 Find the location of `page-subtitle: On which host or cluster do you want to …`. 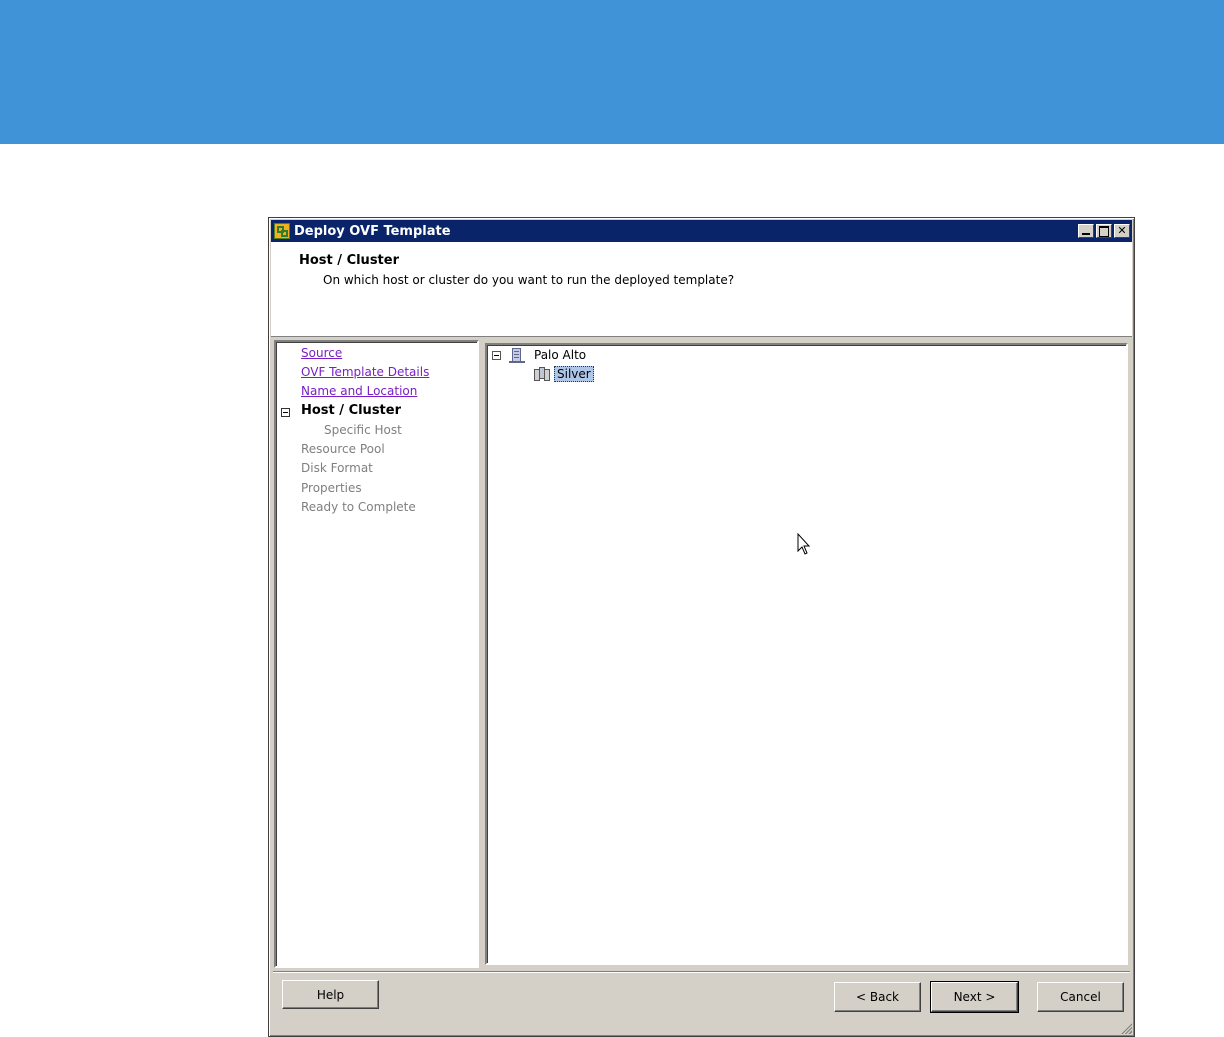

page-subtitle: On which host or cluster do you want to … is located at coordinates (529, 280).